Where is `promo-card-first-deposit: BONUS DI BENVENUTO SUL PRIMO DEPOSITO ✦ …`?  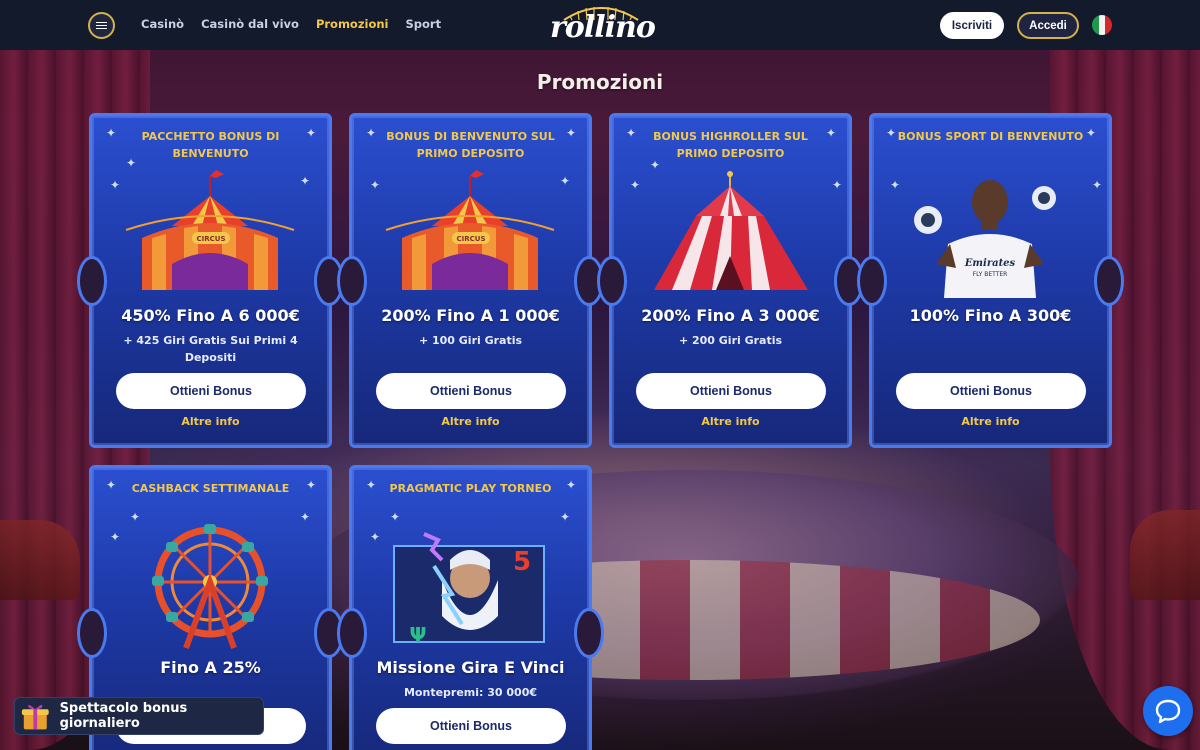
promo-card-first-deposit: BONUS DI BENVENUTO SUL PRIMO DEPOSITO ✦ … is located at coordinates (470, 280).